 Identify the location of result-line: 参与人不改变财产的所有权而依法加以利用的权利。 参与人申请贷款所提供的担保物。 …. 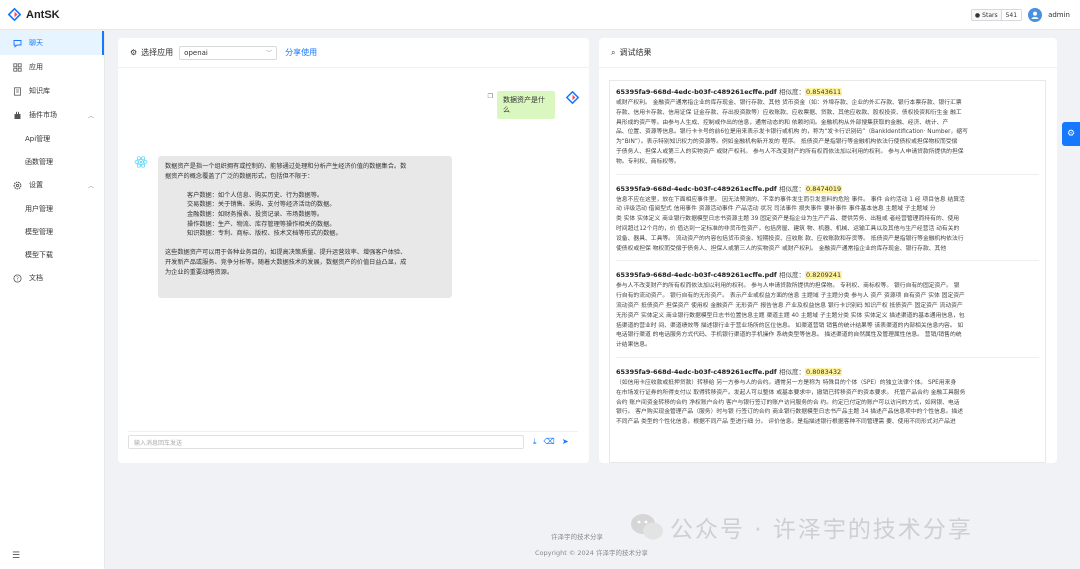
(788, 286).